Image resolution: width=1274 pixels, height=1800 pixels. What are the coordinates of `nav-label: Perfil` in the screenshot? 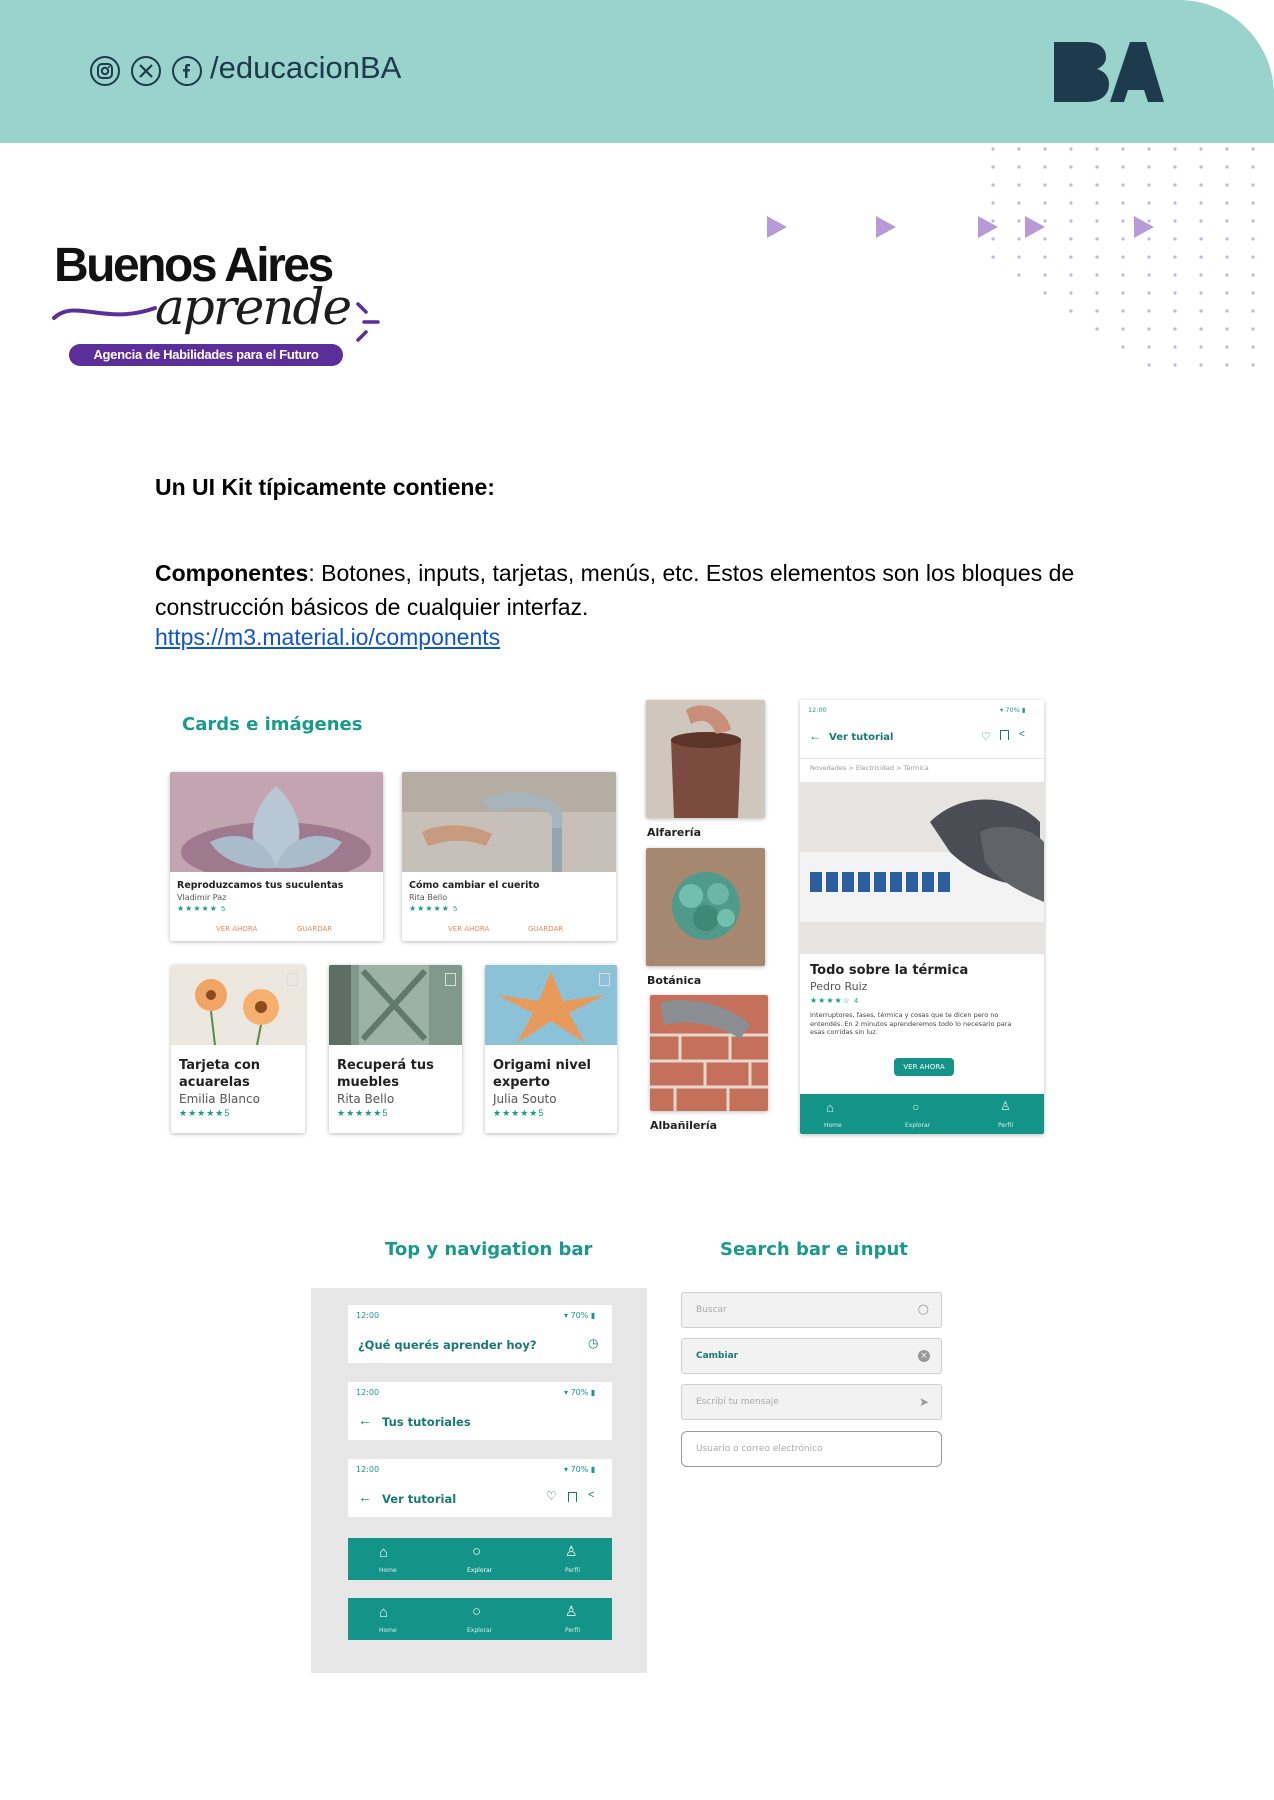 It's located at (573, 1570).